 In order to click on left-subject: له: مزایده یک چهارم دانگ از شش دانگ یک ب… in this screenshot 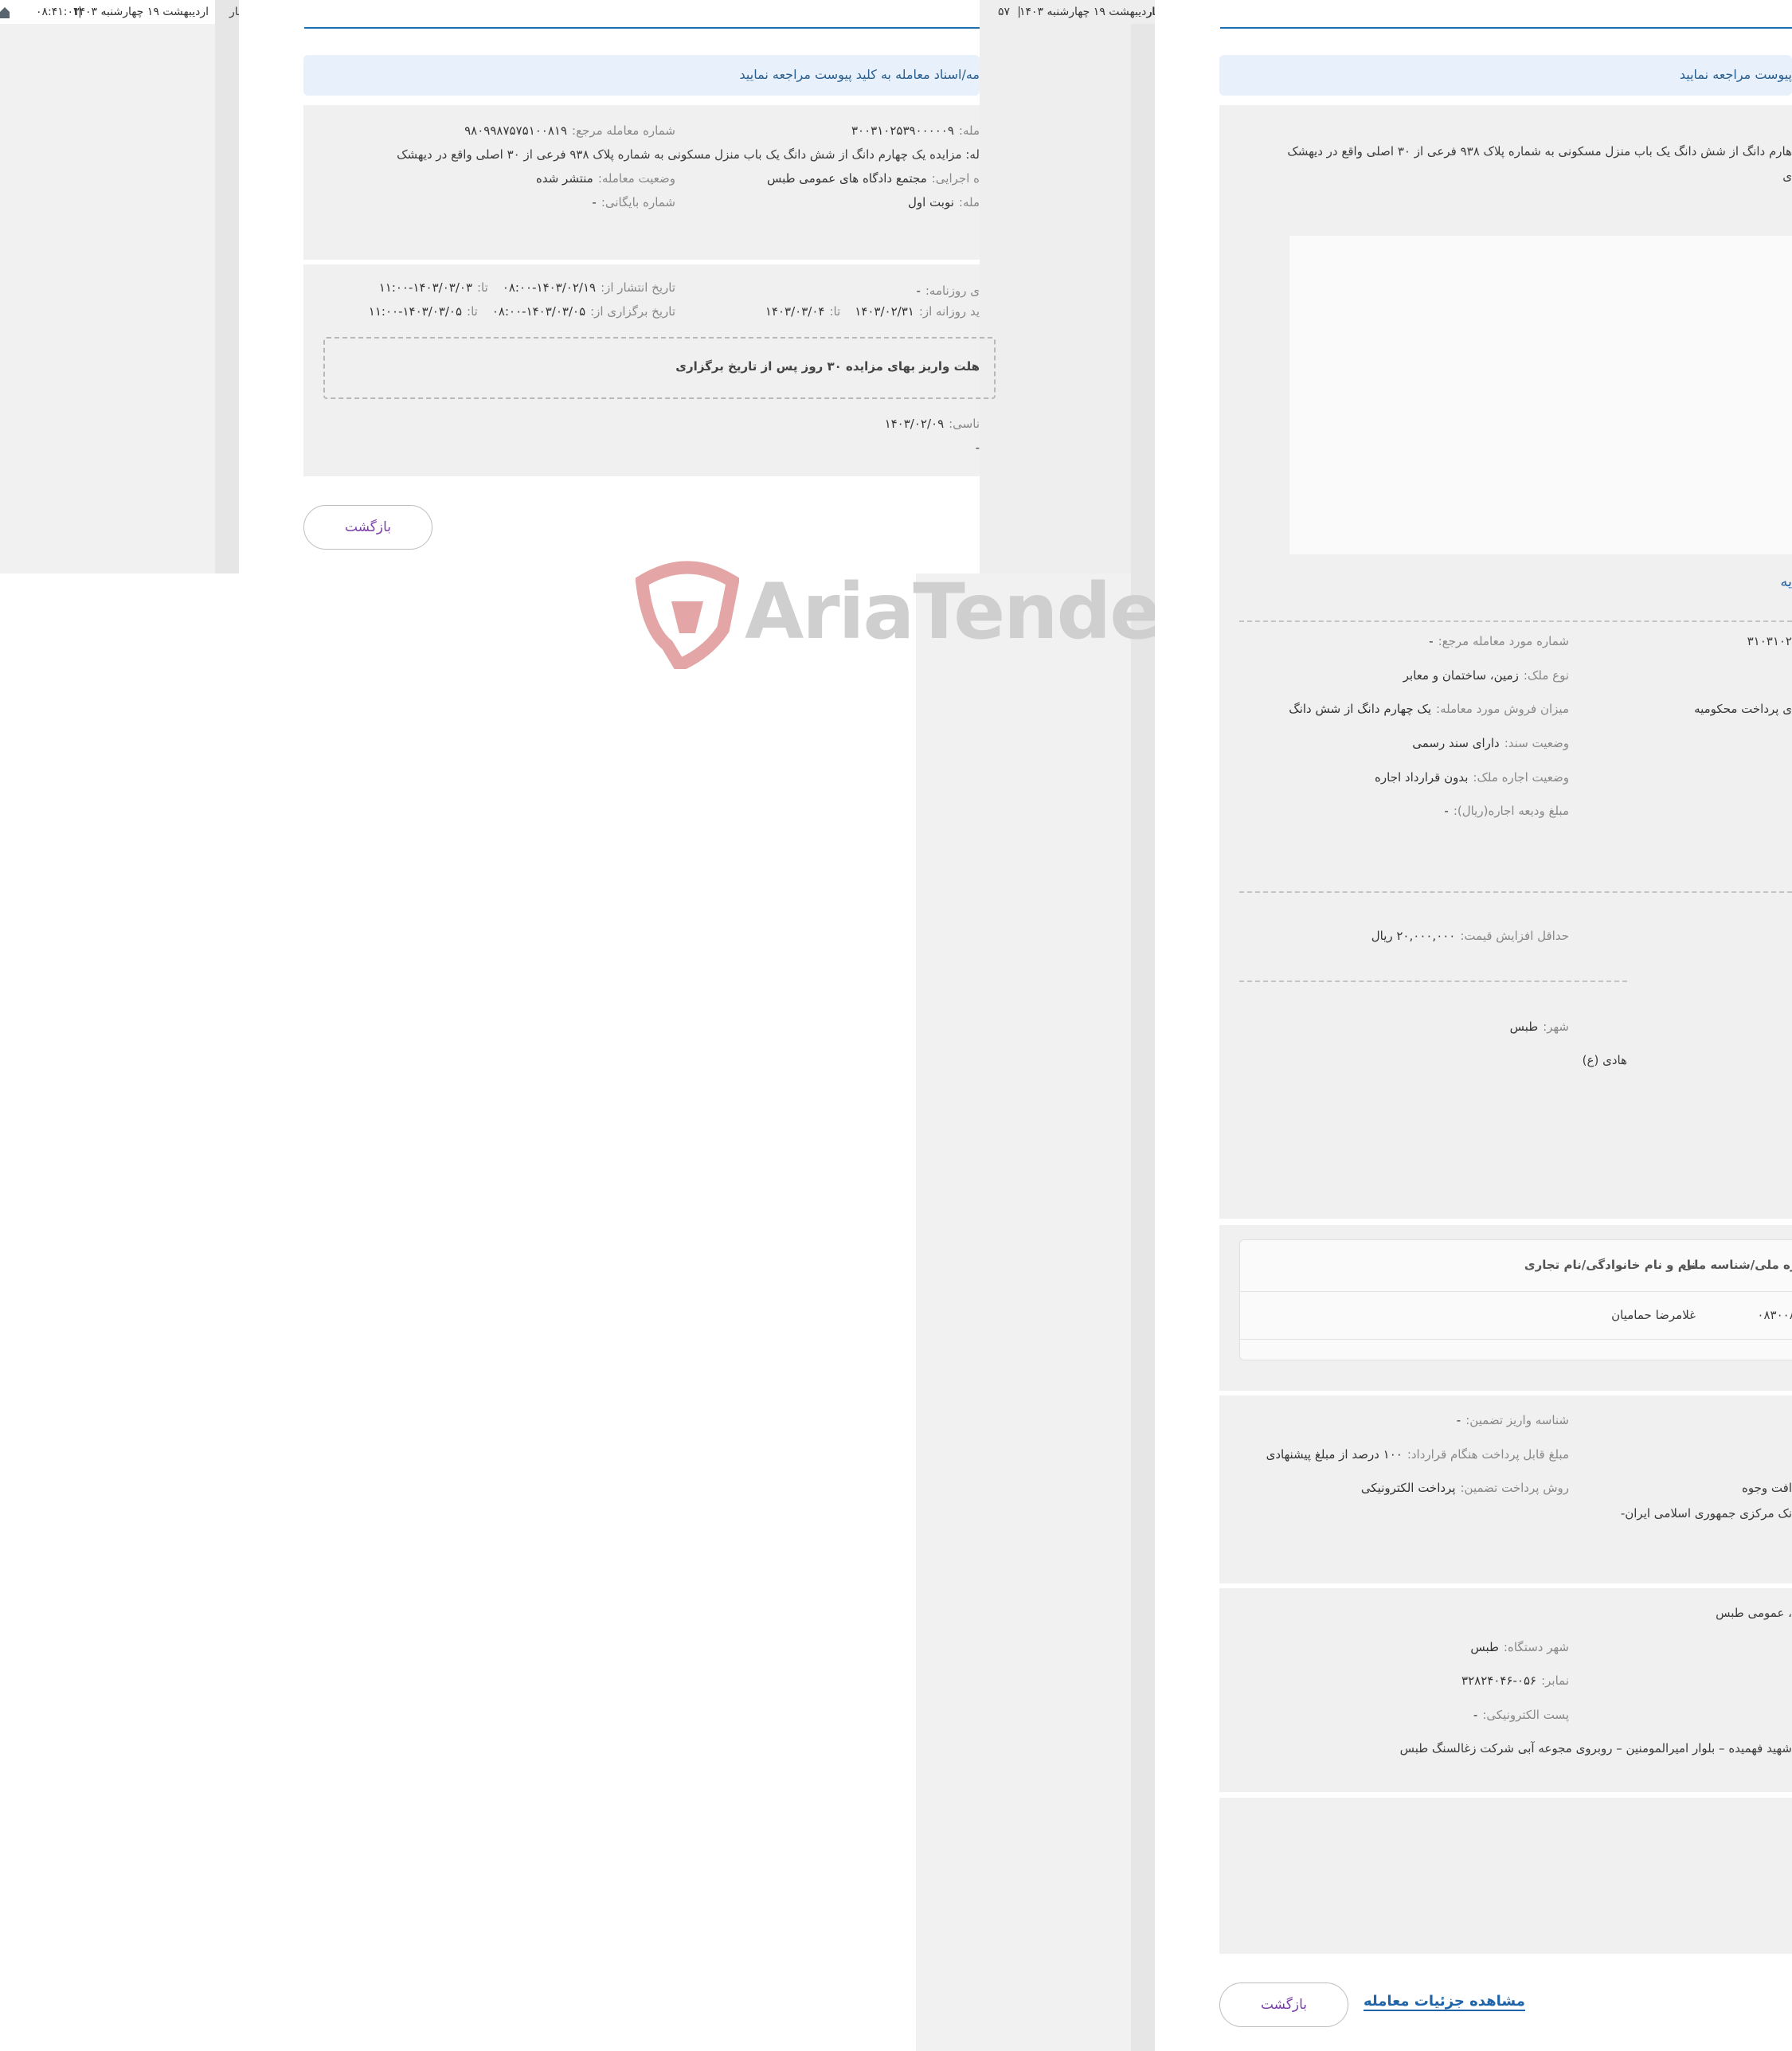, I will do `click(688, 154)`.